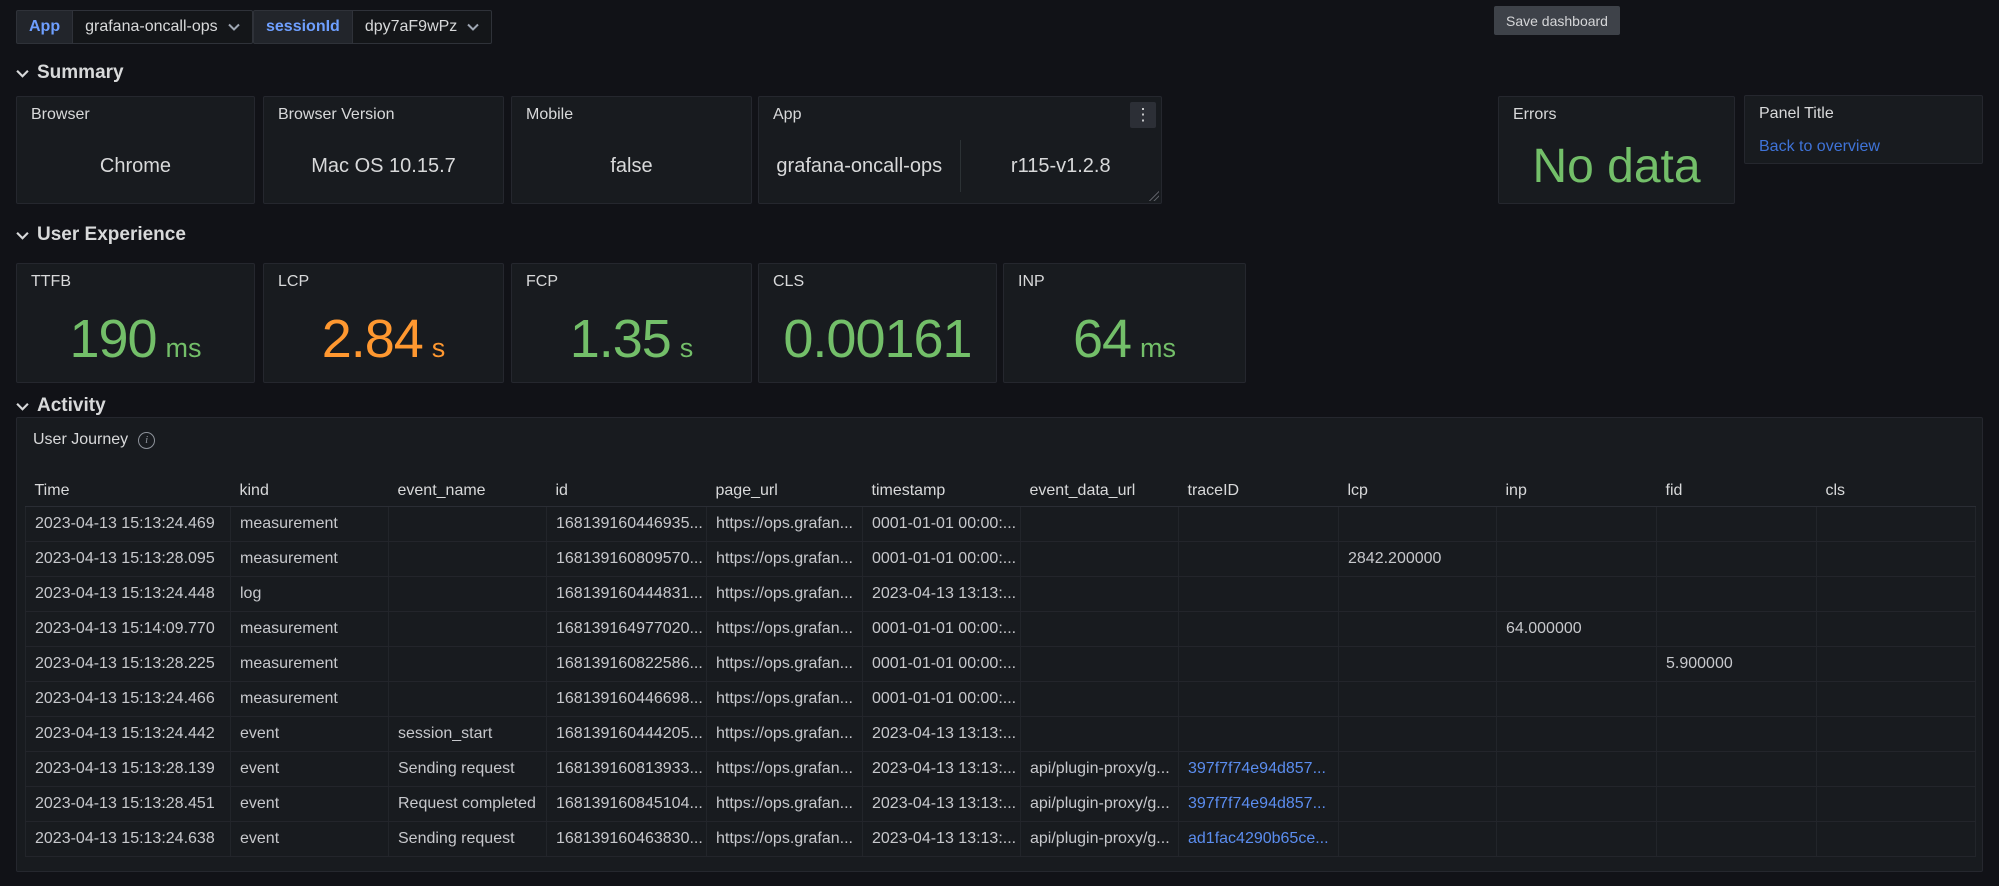 The image size is (1999, 886). I want to click on column-header-lcp: lcp, so click(1417, 491).